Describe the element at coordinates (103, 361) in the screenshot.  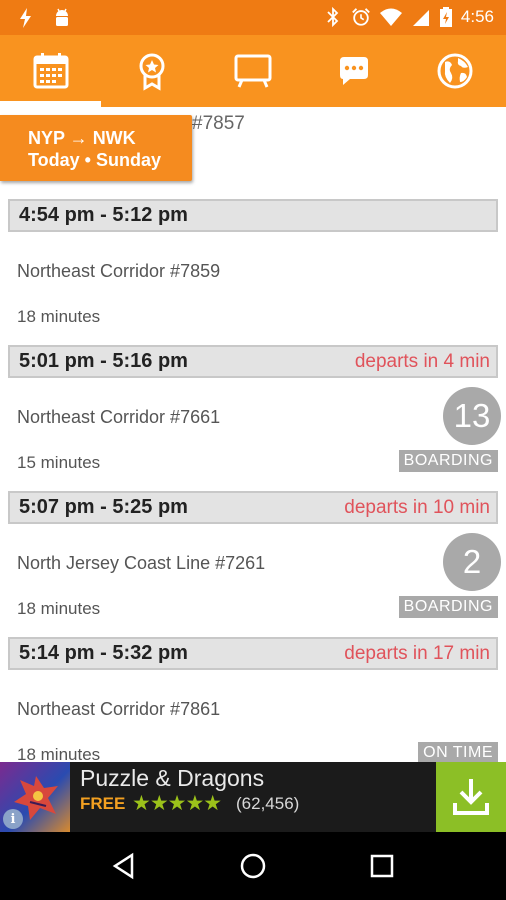
I see `trip-time: 5:01 pm - 5:16 pm` at that location.